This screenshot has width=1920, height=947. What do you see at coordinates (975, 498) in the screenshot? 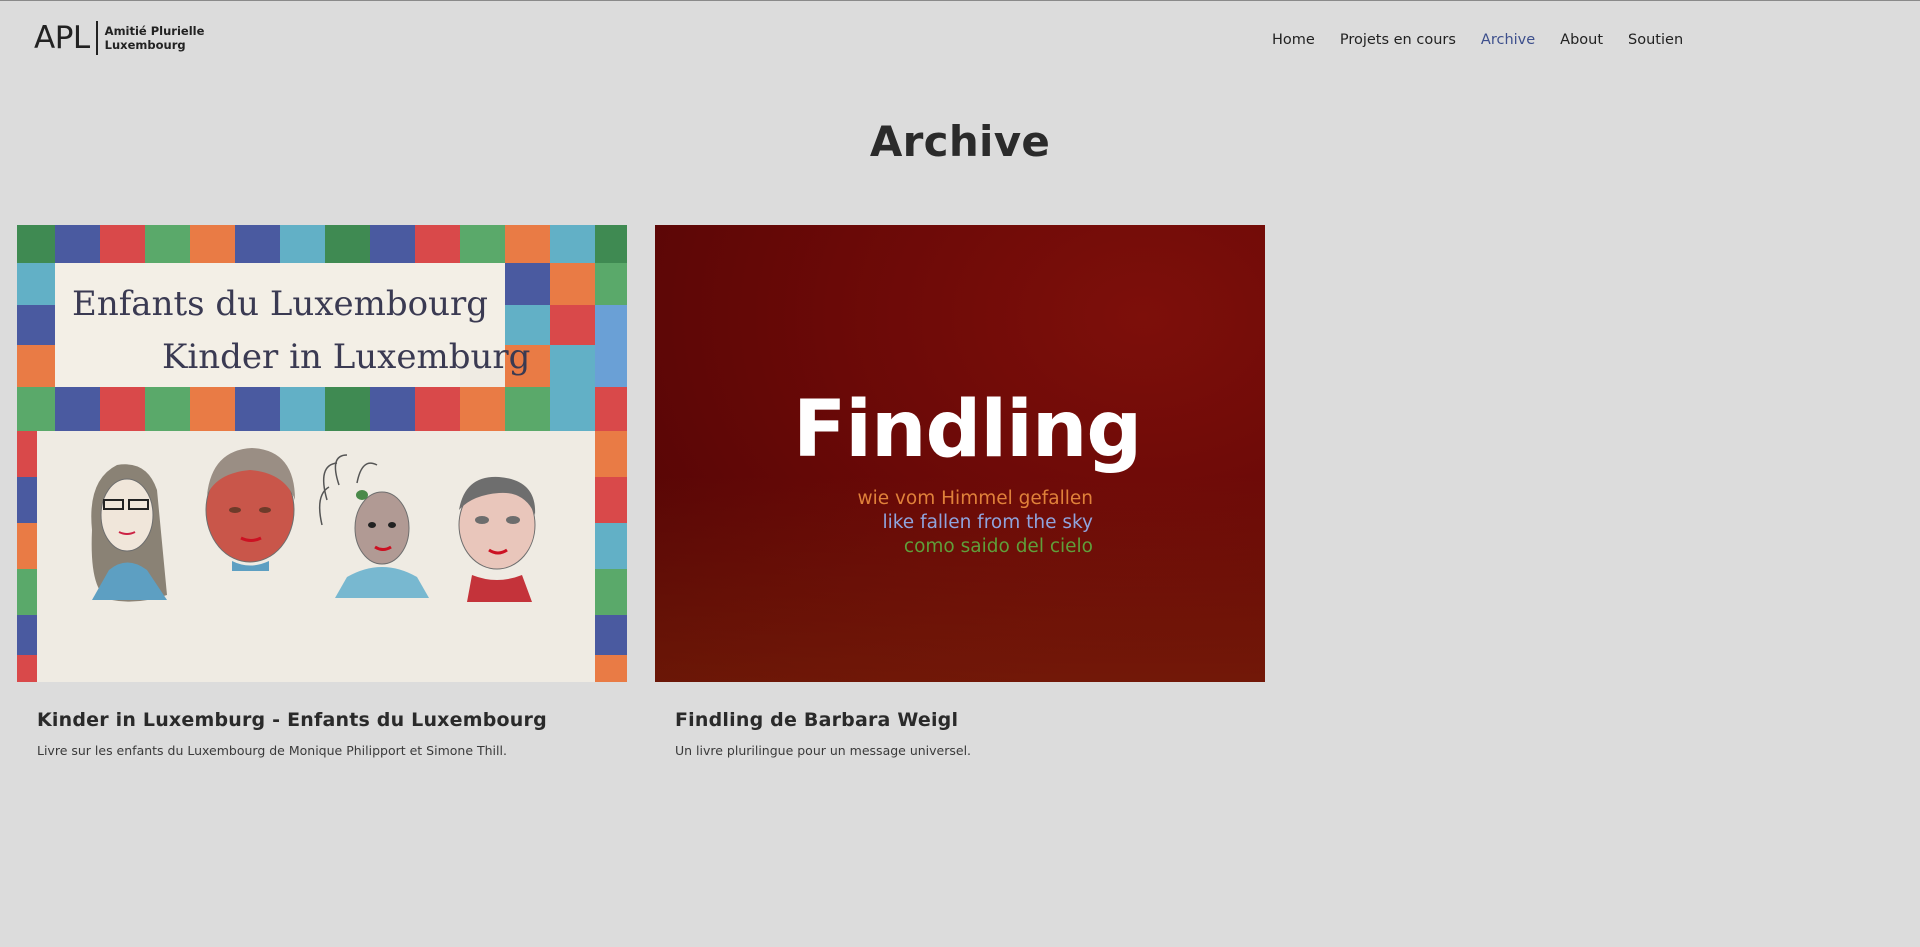
I see `findling-tagline-german: wie vom Himmel gefallen` at bounding box center [975, 498].